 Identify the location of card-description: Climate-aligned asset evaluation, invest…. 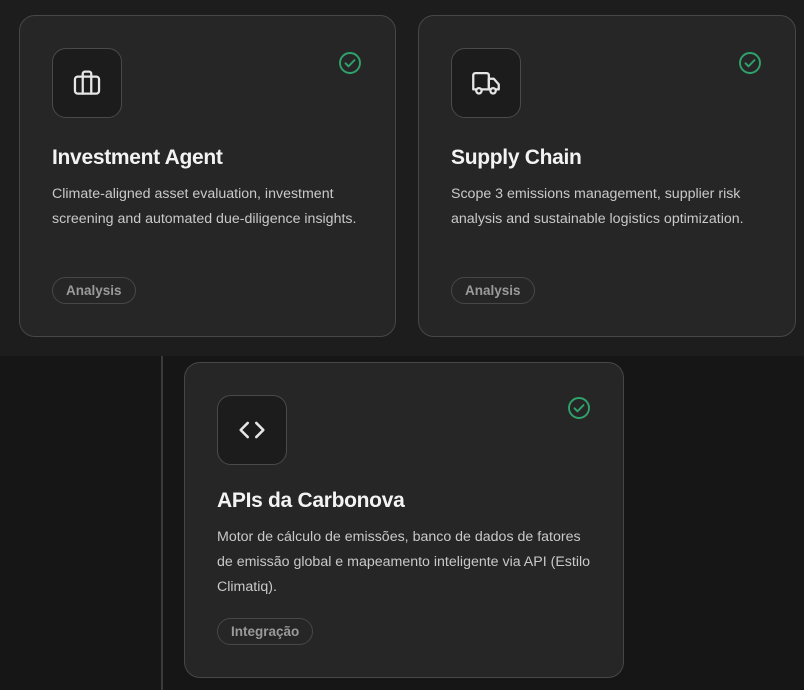
(204, 206).